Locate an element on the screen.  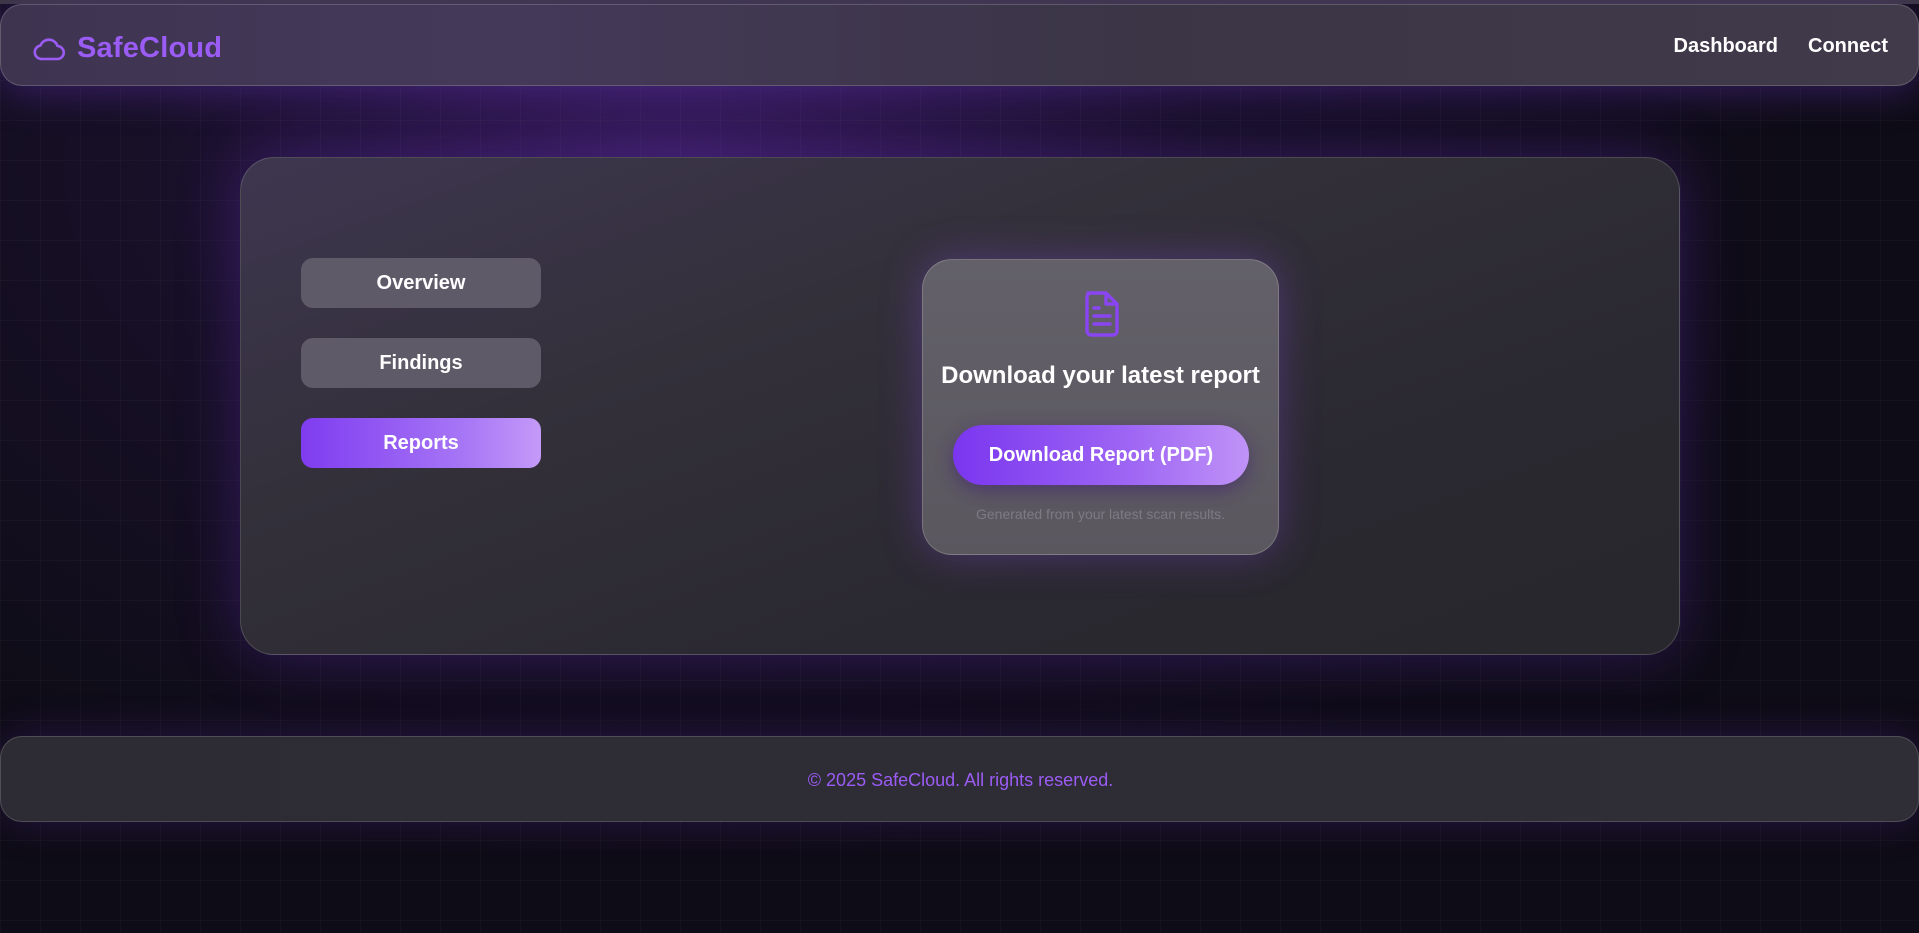
brand: SafeCloud is located at coordinates (127, 48).